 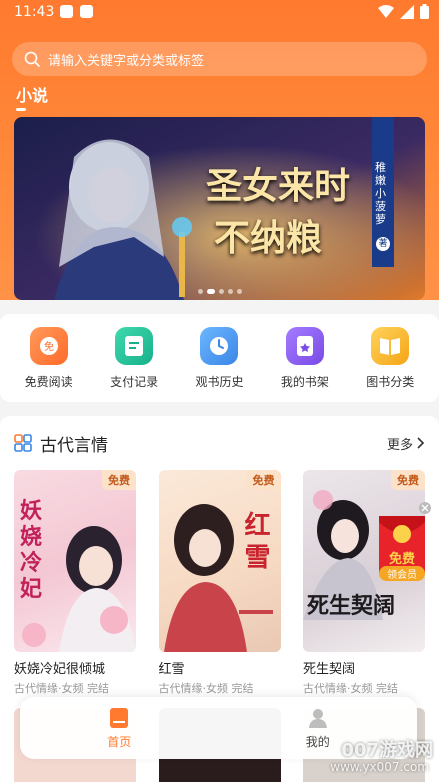 I want to click on category-title: 古代言情, so click(x=74, y=445).